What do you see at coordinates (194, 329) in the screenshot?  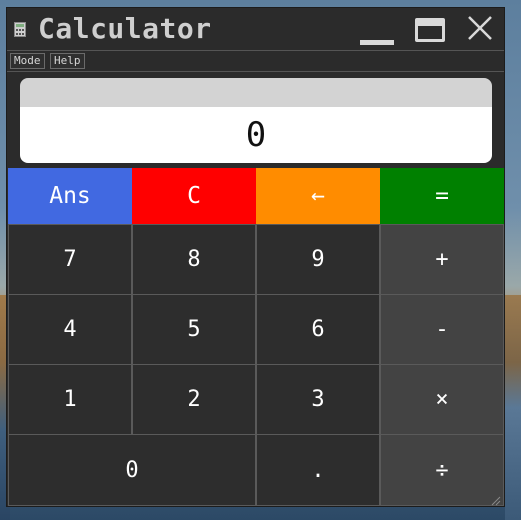 I see `key-5: 5` at bounding box center [194, 329].